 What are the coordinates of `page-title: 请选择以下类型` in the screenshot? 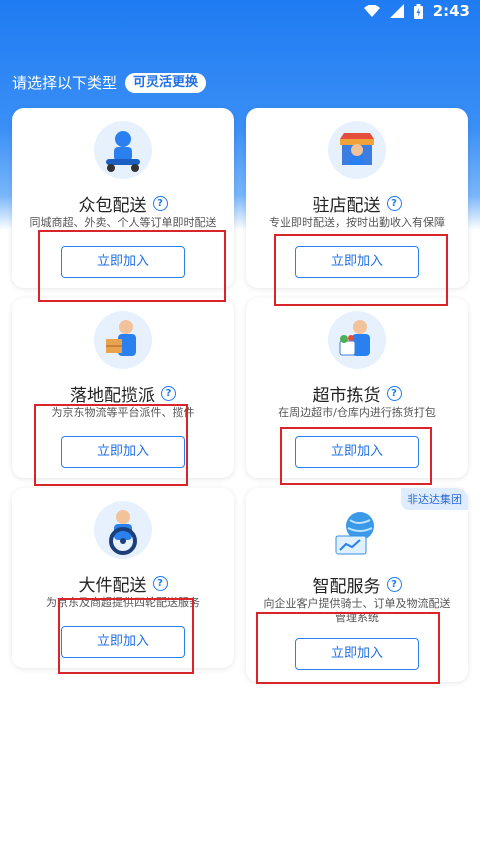 It's located at (65, 83).